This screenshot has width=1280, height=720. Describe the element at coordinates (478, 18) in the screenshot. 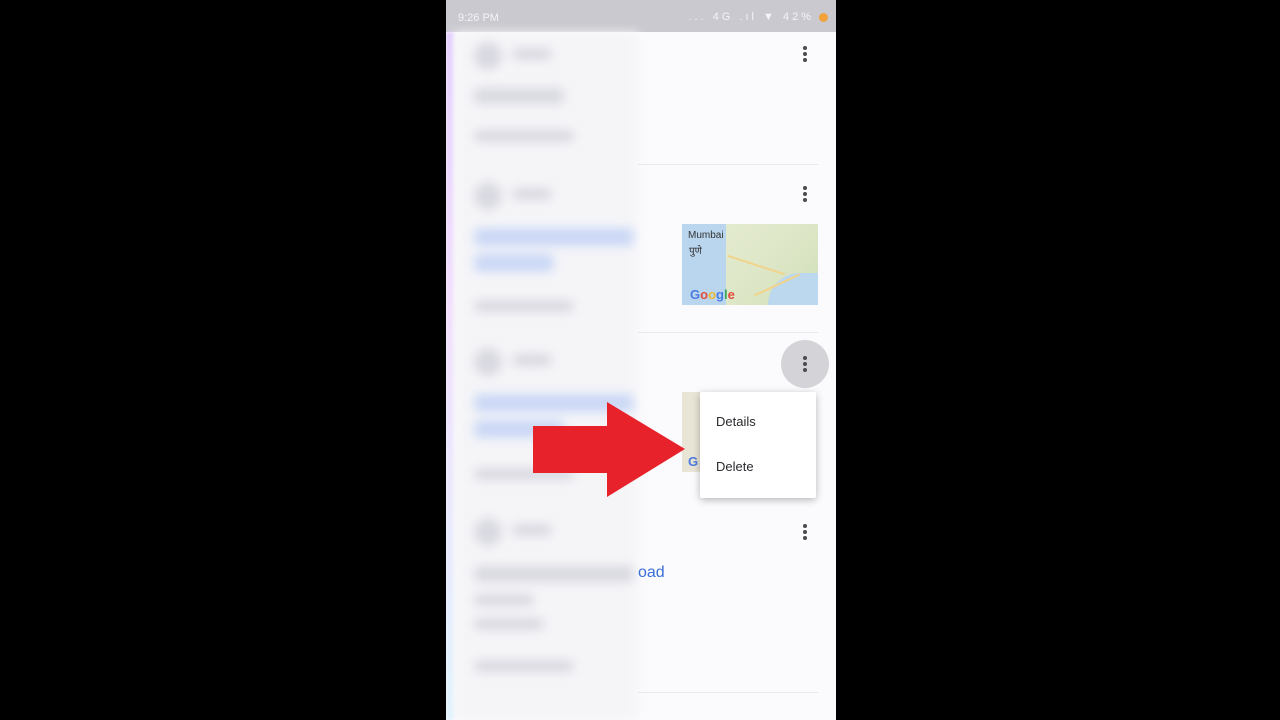

I see `status-time: 9:26 PM` at that location.